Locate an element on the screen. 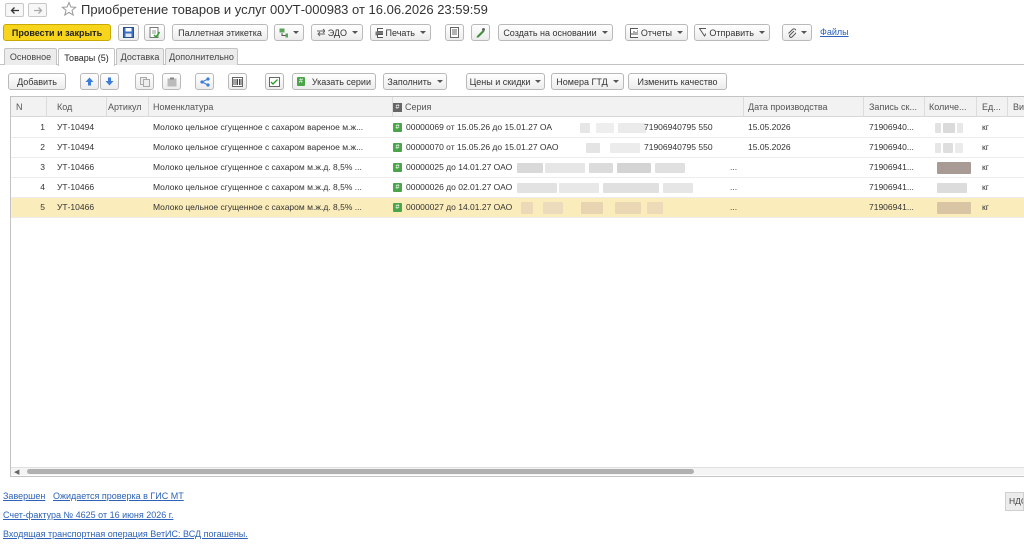 The image size is (1024, 548). back-button is located at coordinates (14, 10).